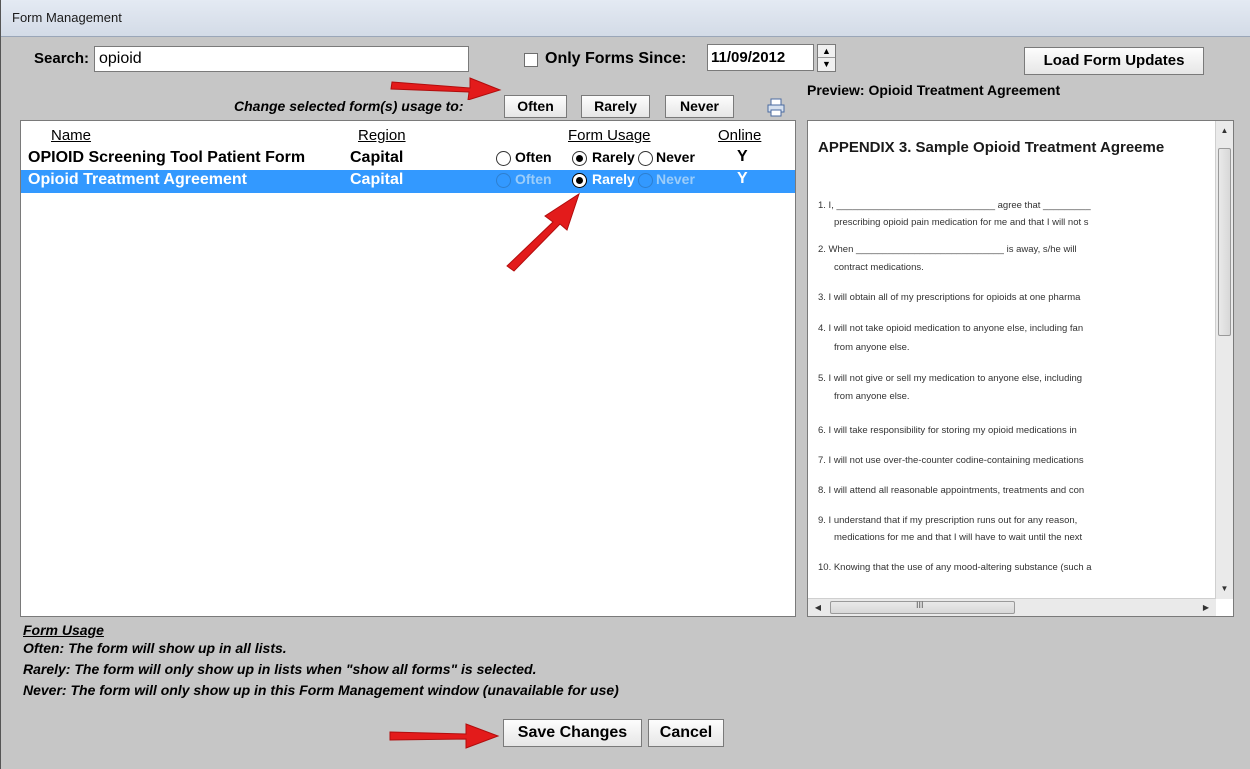  Describe the element at coordinates (137, 179) in the screenshot. I see `form-name: Opioid Treatment Agreement` at that location.